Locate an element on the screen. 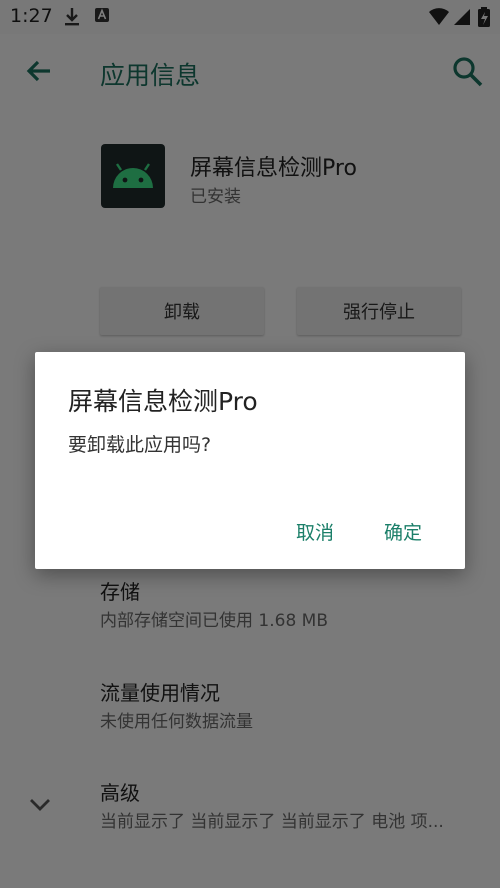 The width and height of the screenshot is (500, 888). dialog-message: 要卸载此应用吗? is located at coordinates (140, 445).